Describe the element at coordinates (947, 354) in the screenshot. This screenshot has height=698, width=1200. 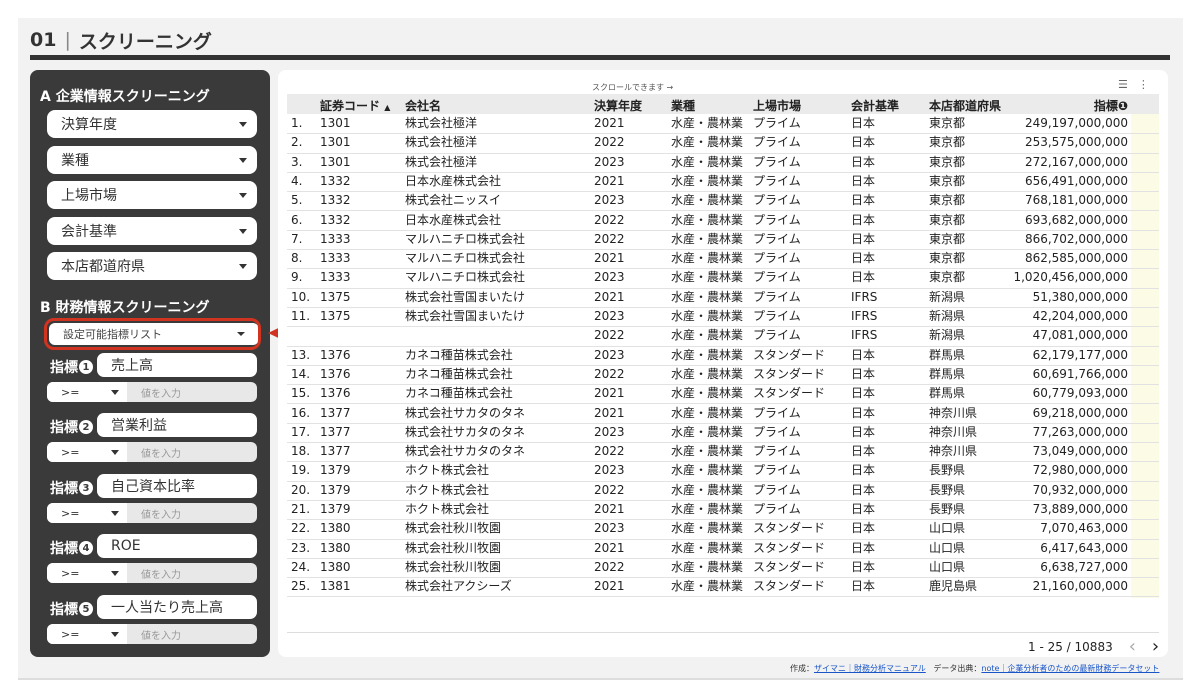
I see `table-cell: 群馬県` at that location.